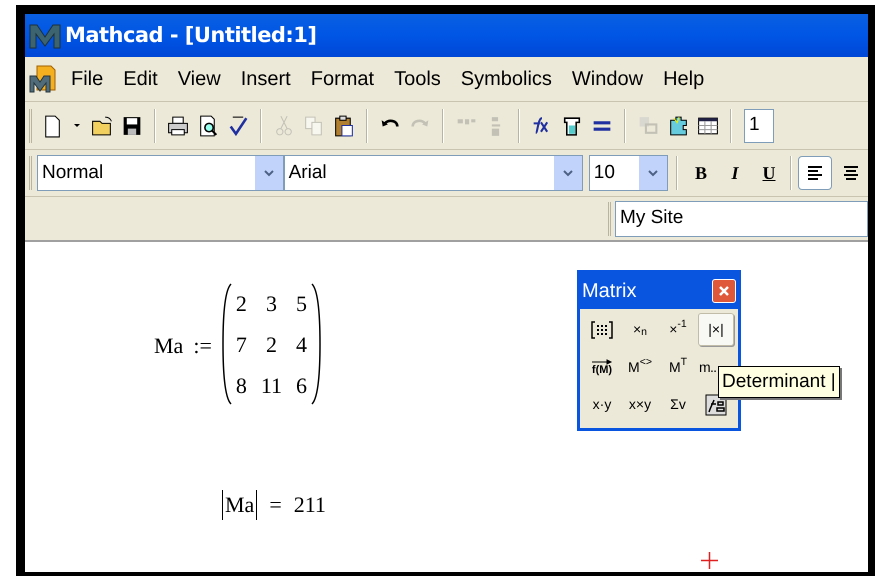  I want to click on bold-button: B, so click(701, 173).